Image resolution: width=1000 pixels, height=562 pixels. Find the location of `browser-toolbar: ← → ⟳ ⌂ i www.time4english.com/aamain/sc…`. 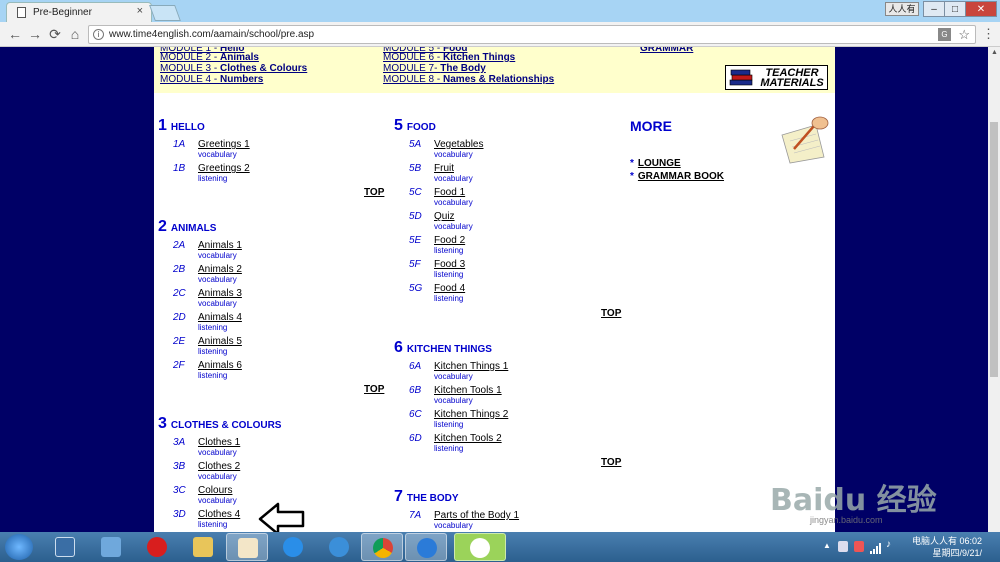

browser-toolbar: ← → ⟳ ⌂ i www.time4english.com/aamain/sc… is located at coordinates (500, 34).